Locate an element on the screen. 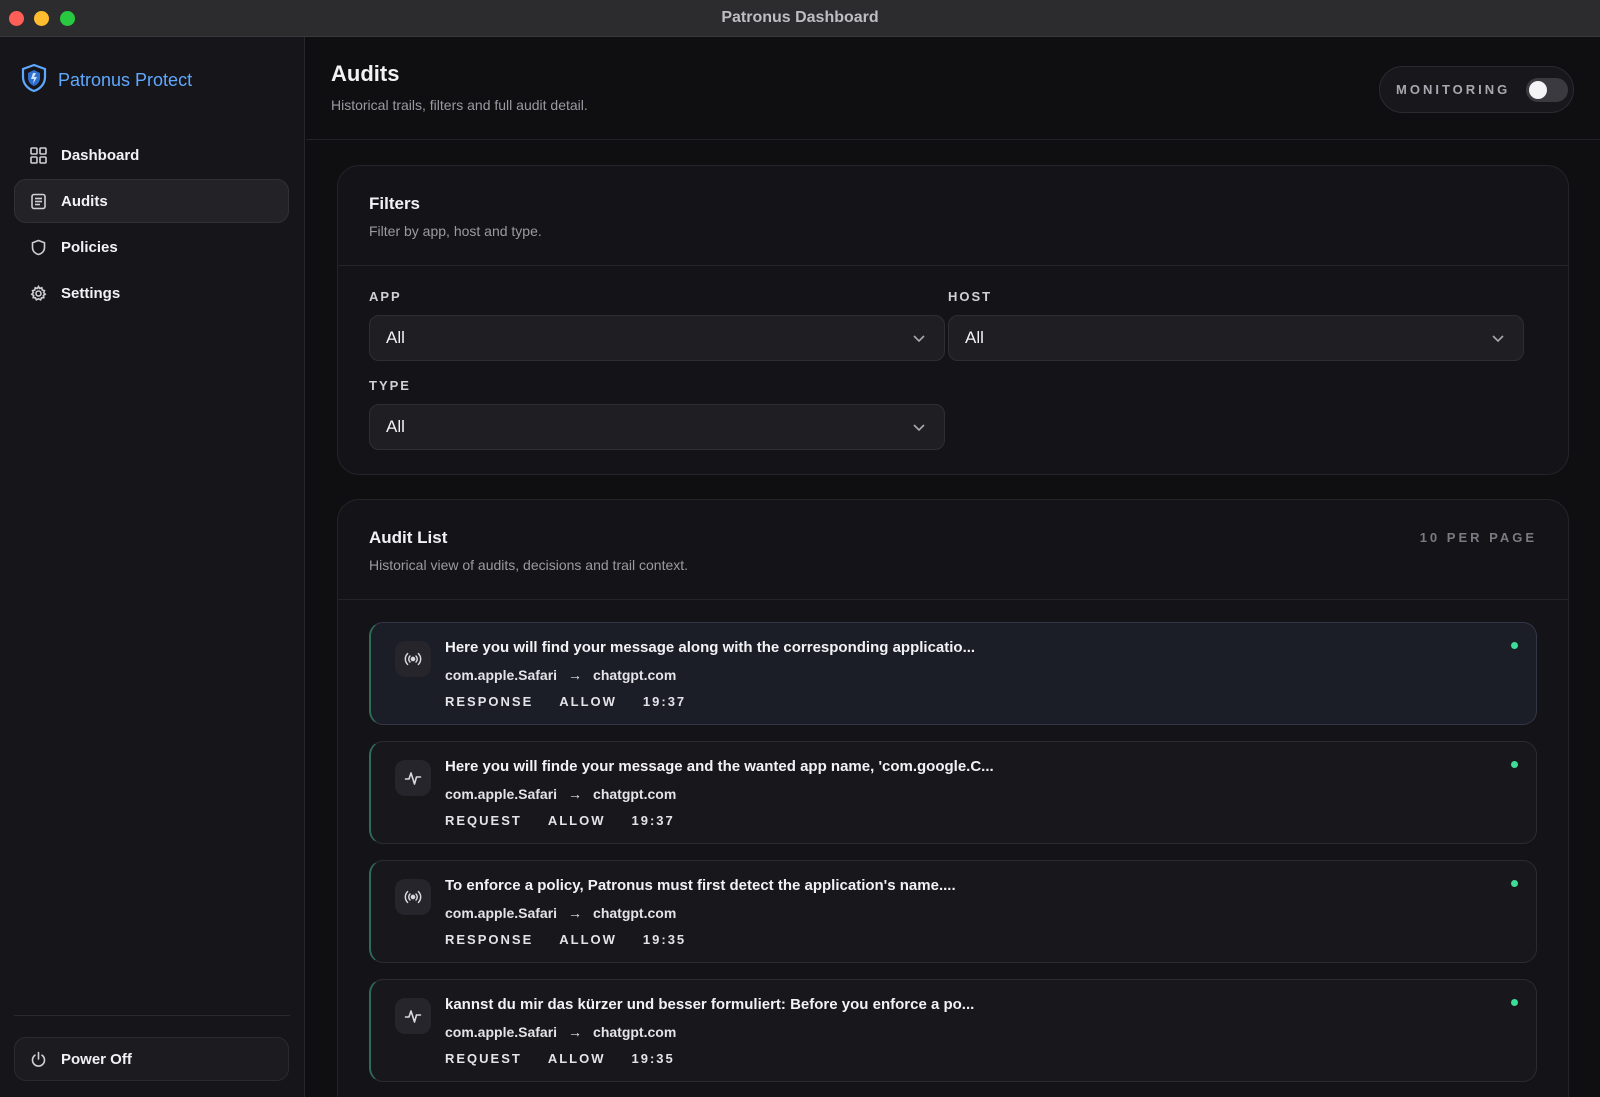 The image size is (1600, 1097). audit-meta: RESPONSE ALLOW 19:37 is located at coordinates (565, 701).